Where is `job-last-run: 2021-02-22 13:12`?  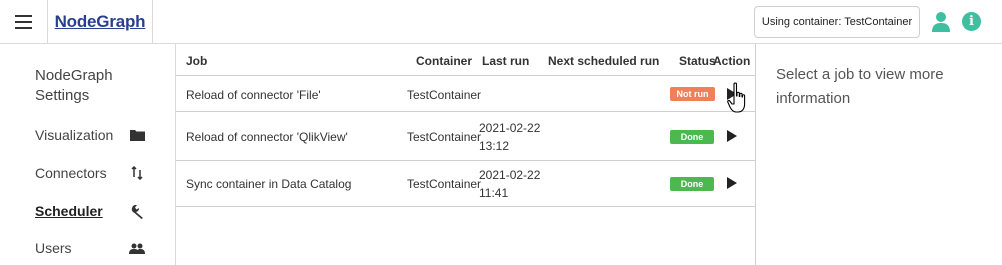 job-last-run: 2021-02-22 13:12 is located at coordinates (514, 137).